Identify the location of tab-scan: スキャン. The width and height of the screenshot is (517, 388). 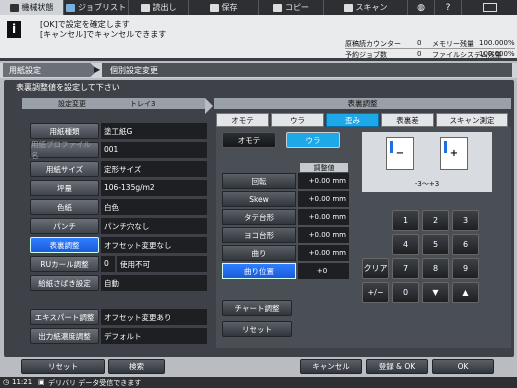
(366, 7).